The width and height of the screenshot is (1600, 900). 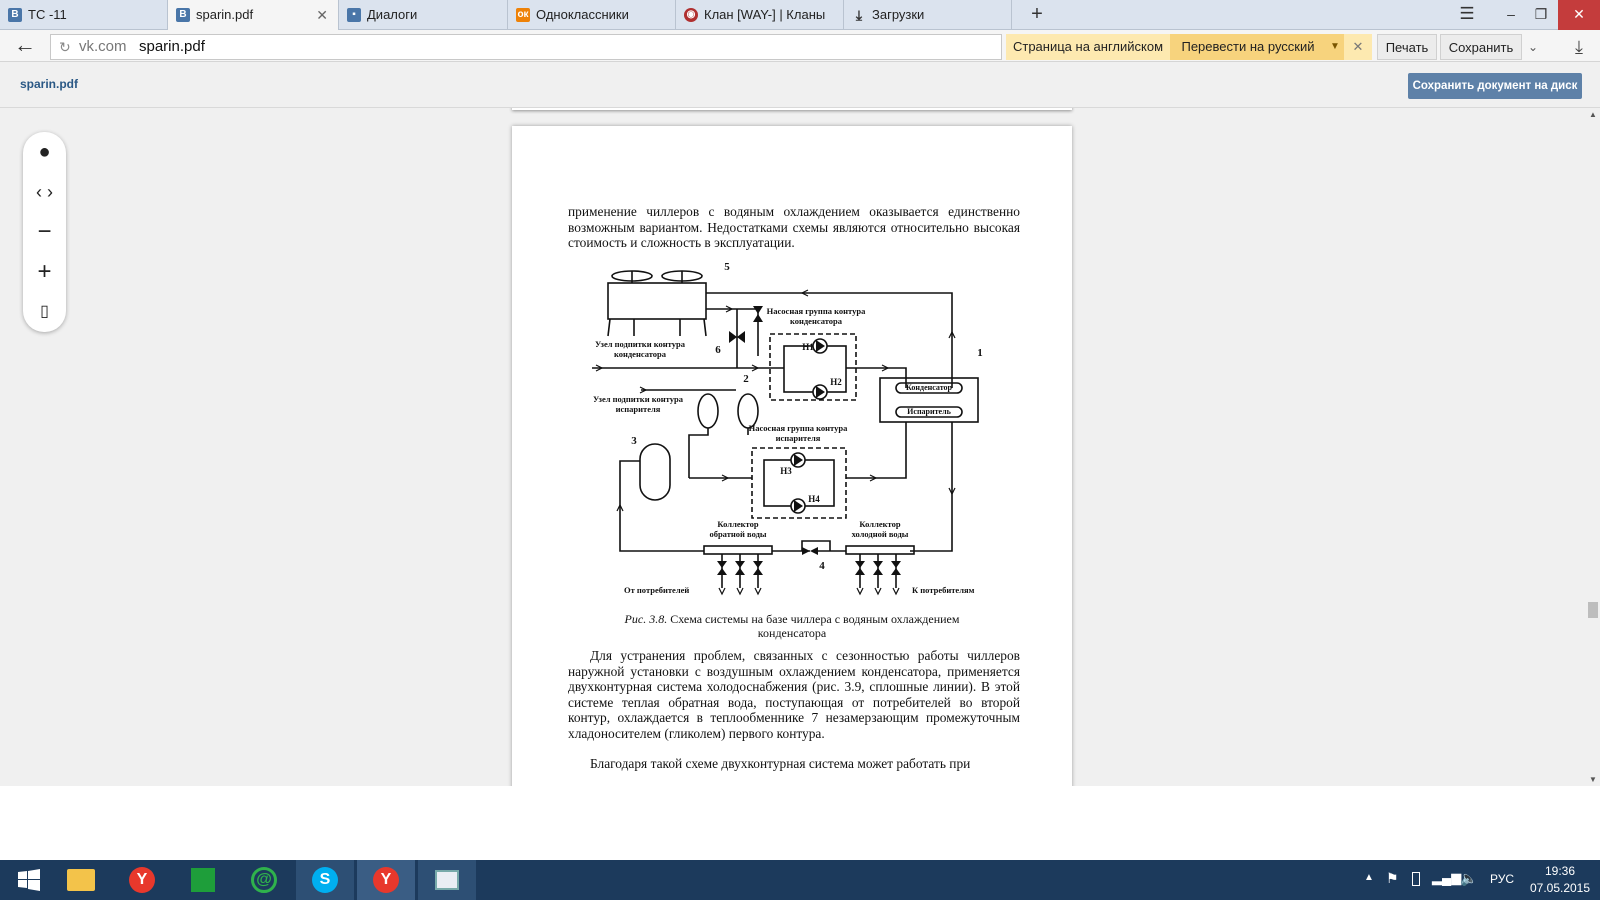 I want to click on translate-options-icon: ▼, so click(x=1335, y=47).